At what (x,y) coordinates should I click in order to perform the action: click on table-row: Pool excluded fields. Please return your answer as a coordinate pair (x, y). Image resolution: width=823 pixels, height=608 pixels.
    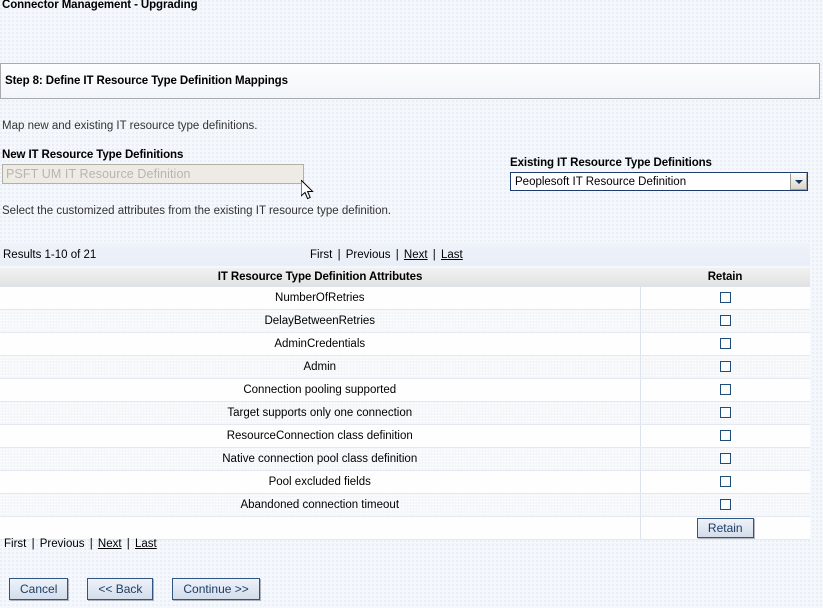
    Looking at the image, I should click on (405, 482).